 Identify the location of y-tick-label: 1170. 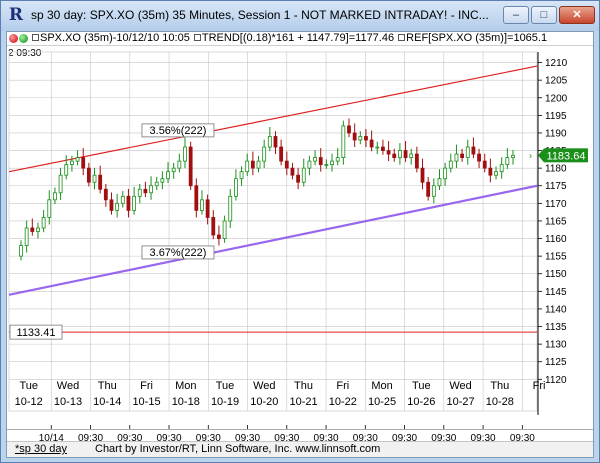
(556, 204).